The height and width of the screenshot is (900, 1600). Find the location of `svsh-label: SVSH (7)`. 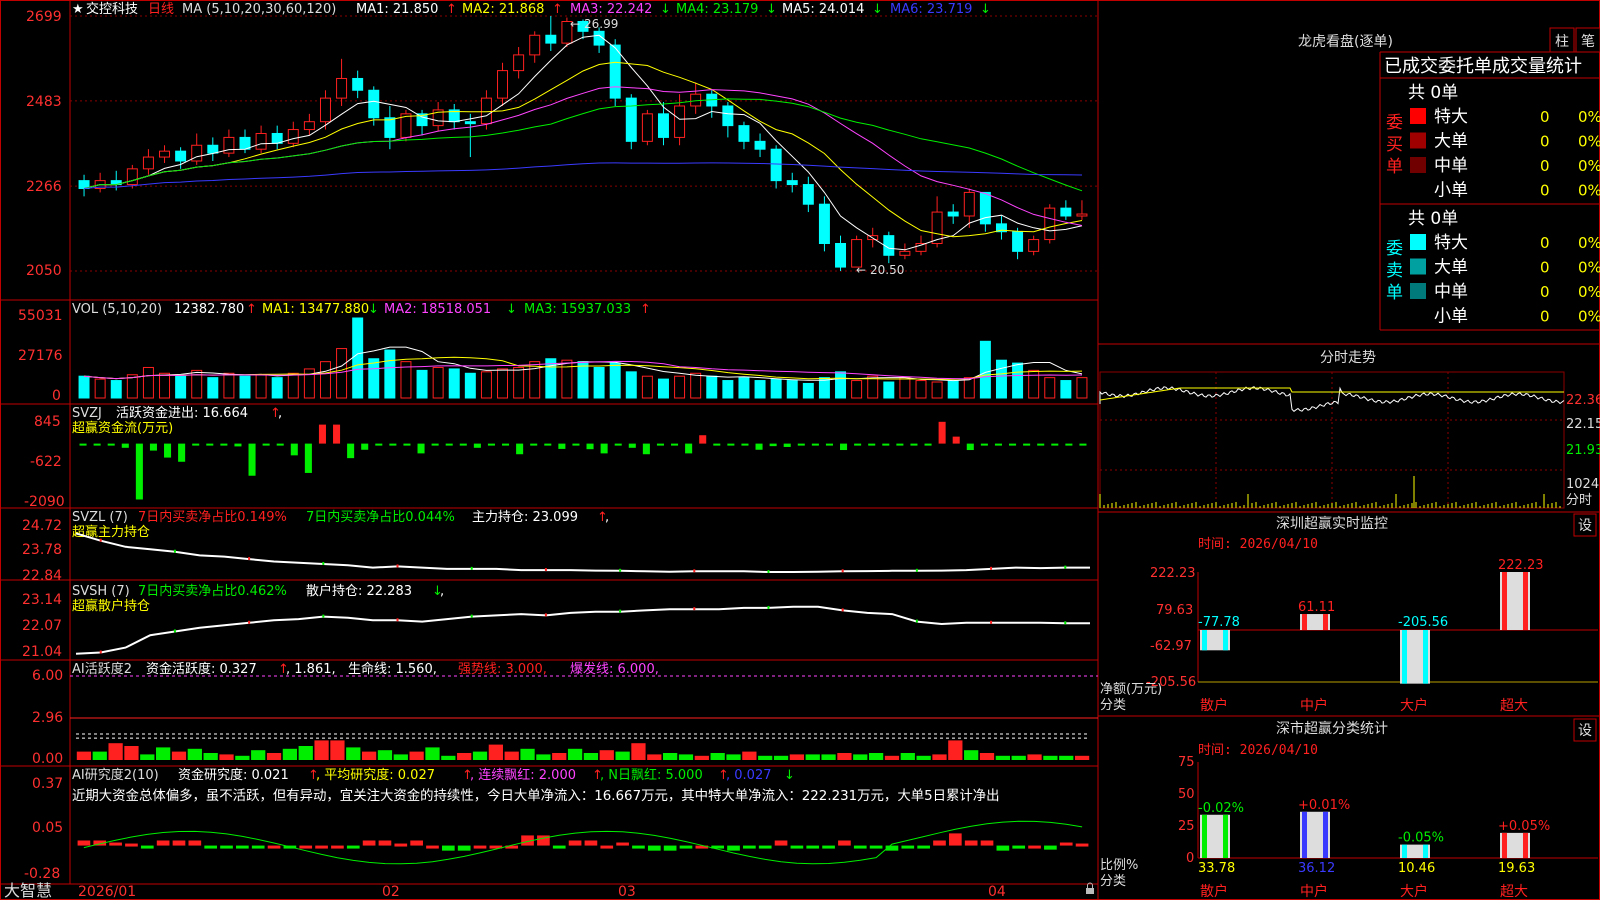

svsh-label: SVSH (7) is located at coordinates (101, 591).